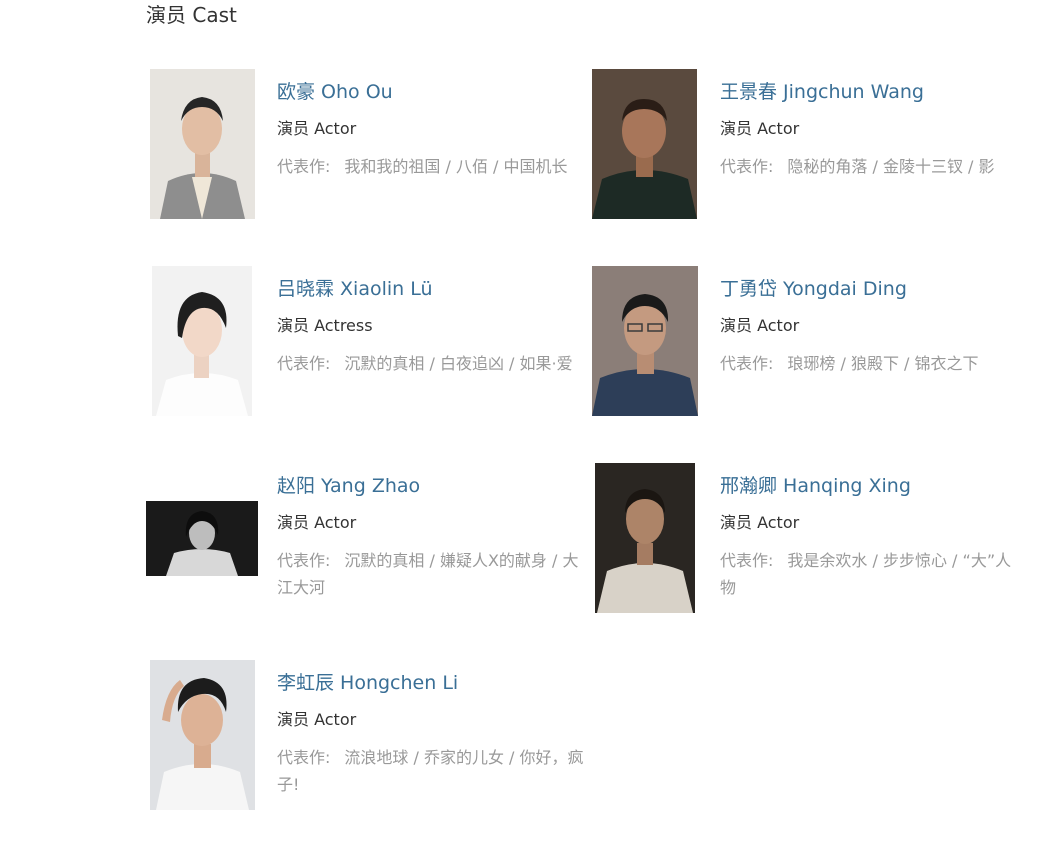 This screenshot has width=1046, height=844. I want to click on works-list: 琅琊榜 / 狼殿下 / 锦衣之下, so click(883, 363).